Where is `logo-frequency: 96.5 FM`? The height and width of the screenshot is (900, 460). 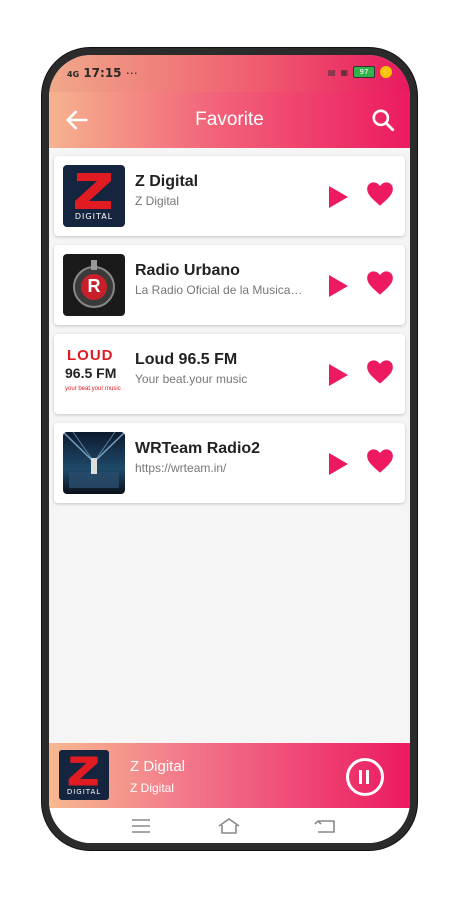 logo-frequency: 96.5 FM is located at coordinates (91, 373).